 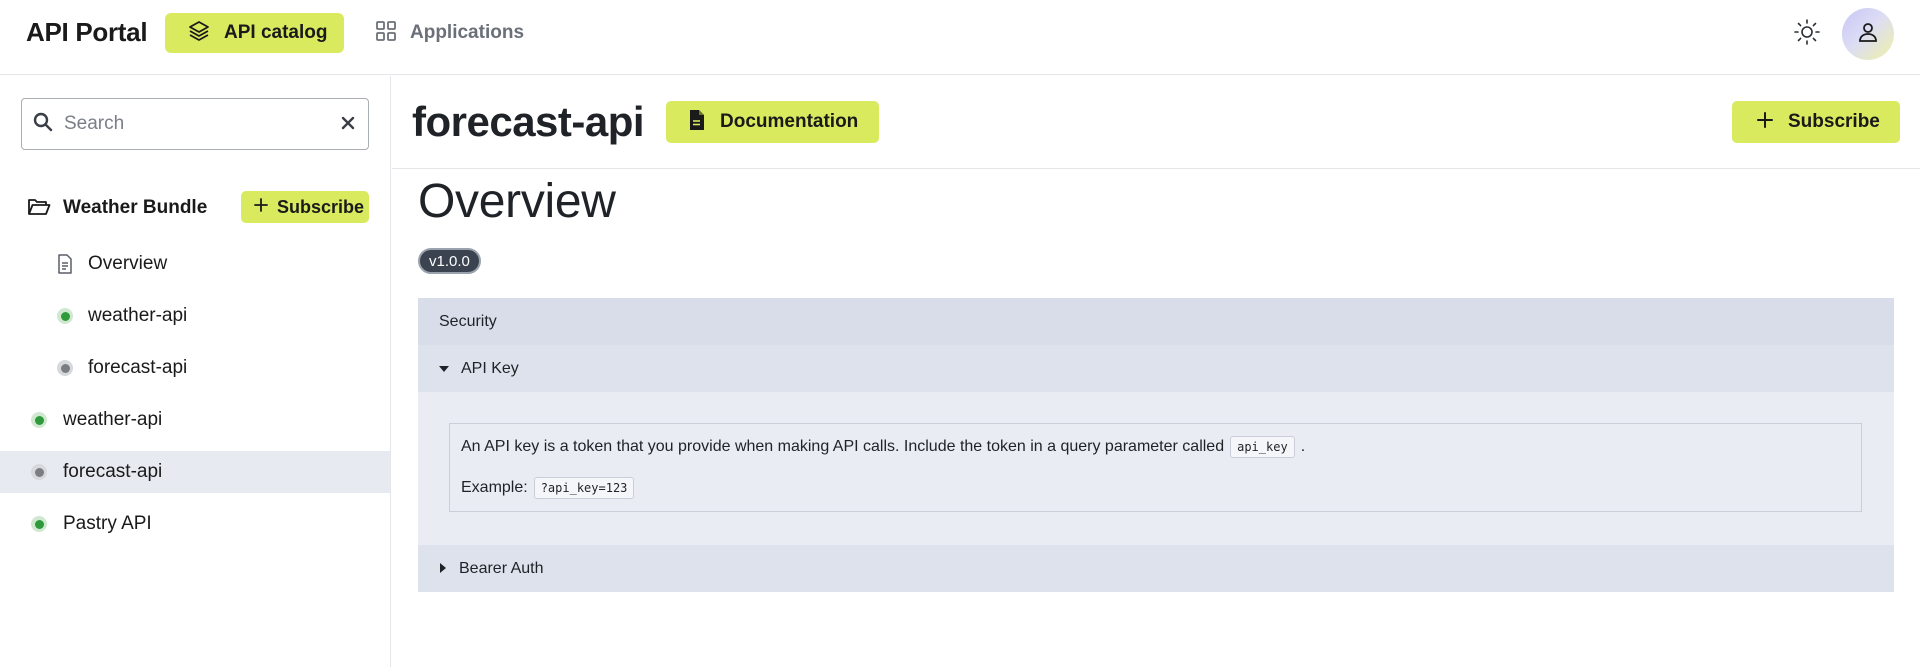 What do you see at coordinates (467, 32) in the screenshot?
I see `nav-applications-label: Applications` at bounding box center [467, 32].